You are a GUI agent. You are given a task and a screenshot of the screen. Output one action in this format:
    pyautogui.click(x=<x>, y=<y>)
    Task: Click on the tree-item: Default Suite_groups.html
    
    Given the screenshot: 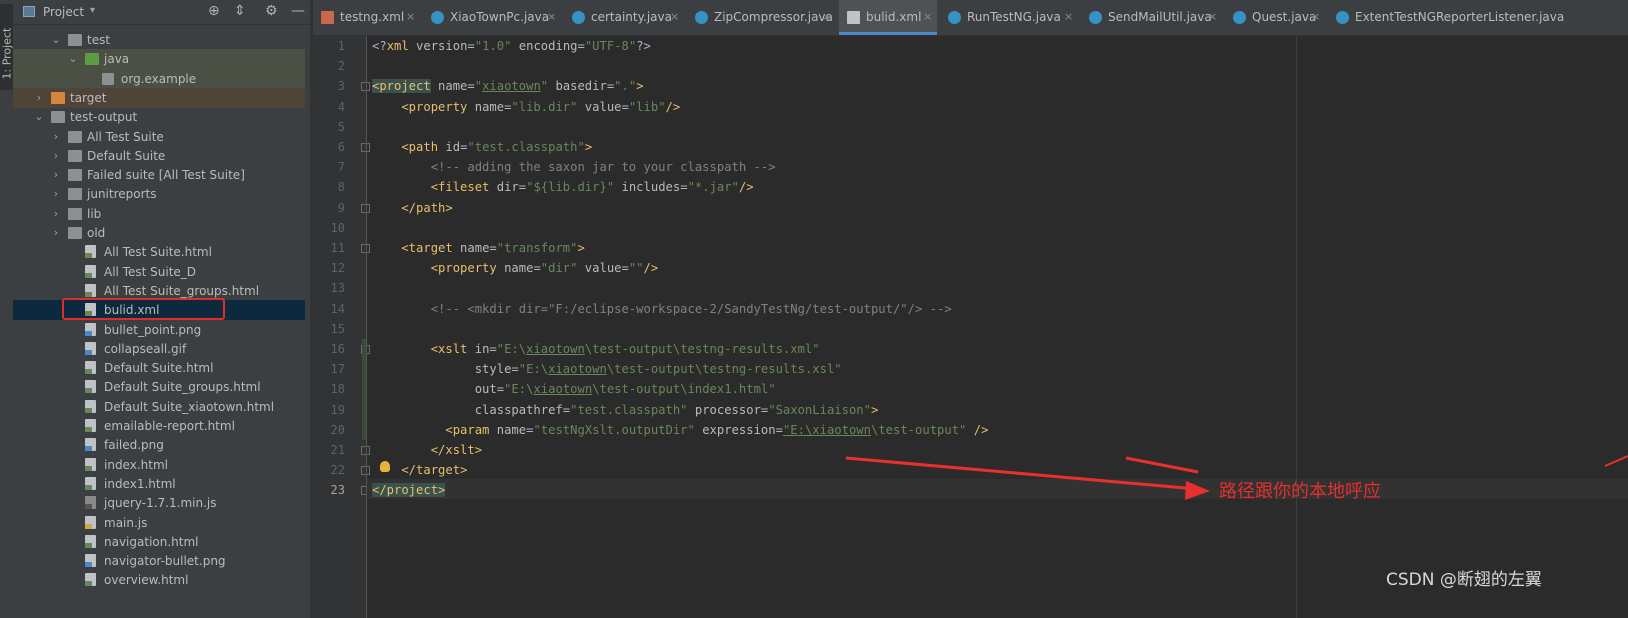 What is the action you would take?
    pyautogui.click(x=159, y=387)
    